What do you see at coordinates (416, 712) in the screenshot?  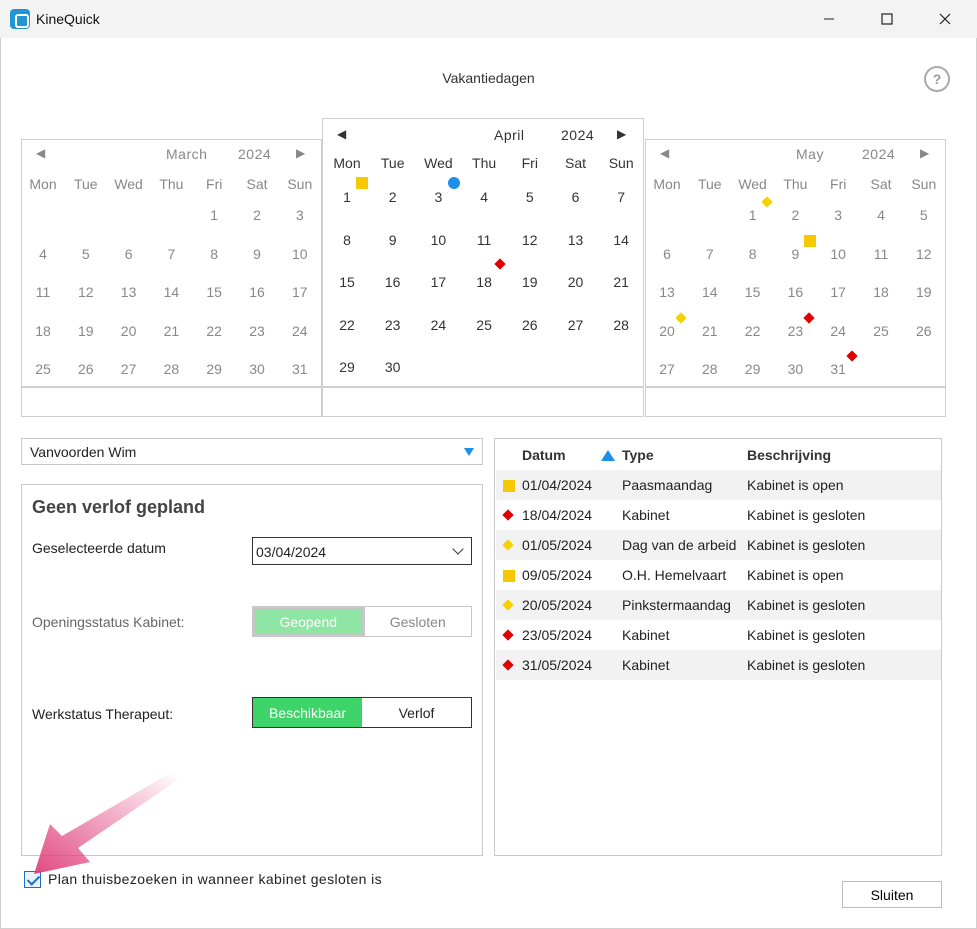 I see `work-leave-option: Verlof` at bounding box center [416, 712].